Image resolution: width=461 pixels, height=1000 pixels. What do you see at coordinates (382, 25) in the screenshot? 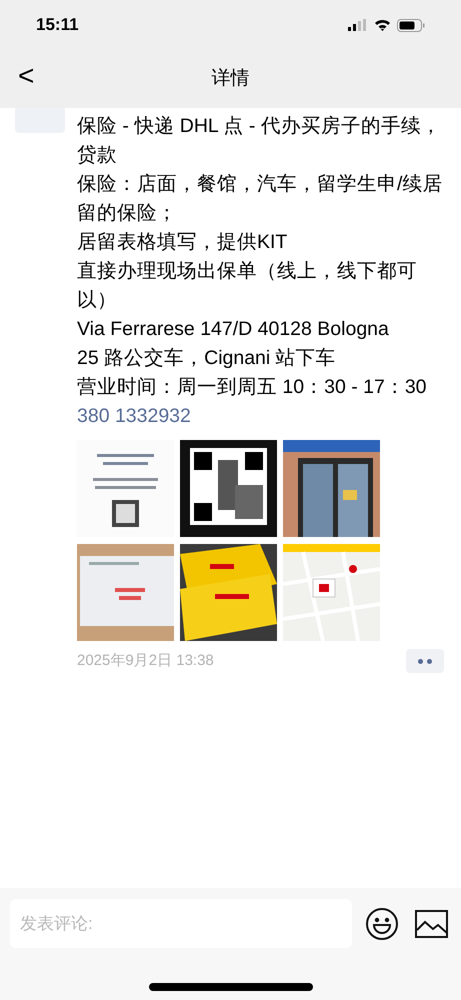
I see `wifi-icon` at bounding box center [382, 25].